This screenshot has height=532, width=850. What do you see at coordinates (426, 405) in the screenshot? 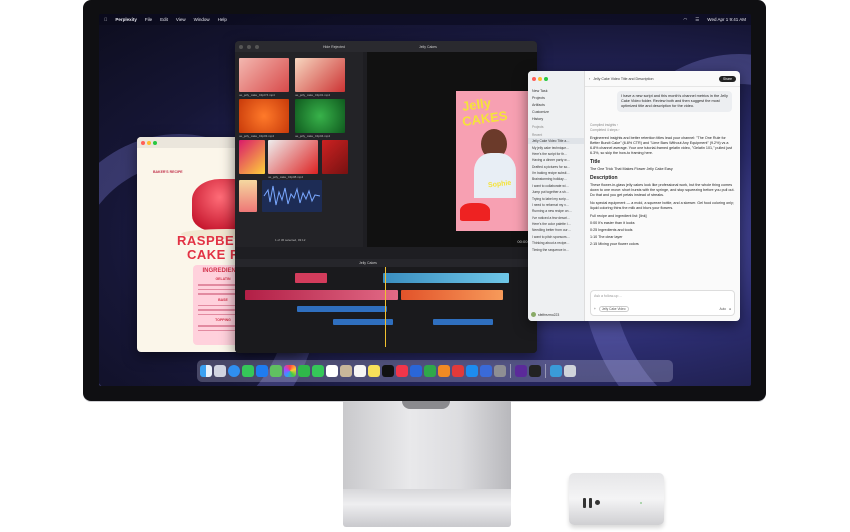
I see `stand-hinge` at bounding box center [426, 405].